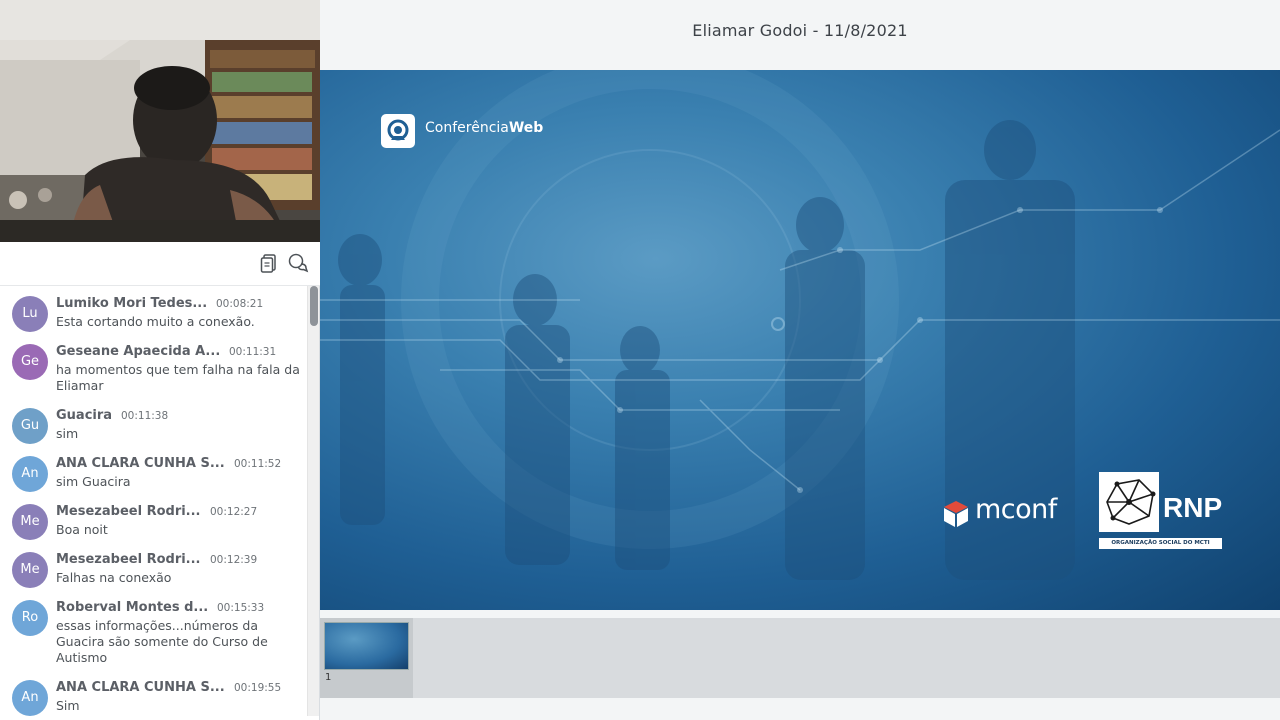 The width and height of the screenshot is (1280, 720). What do you see at coordinates (328, 677) in the screenshot?
I see `slide-thumbnail-number: 1` at bounding box center [328, 677].